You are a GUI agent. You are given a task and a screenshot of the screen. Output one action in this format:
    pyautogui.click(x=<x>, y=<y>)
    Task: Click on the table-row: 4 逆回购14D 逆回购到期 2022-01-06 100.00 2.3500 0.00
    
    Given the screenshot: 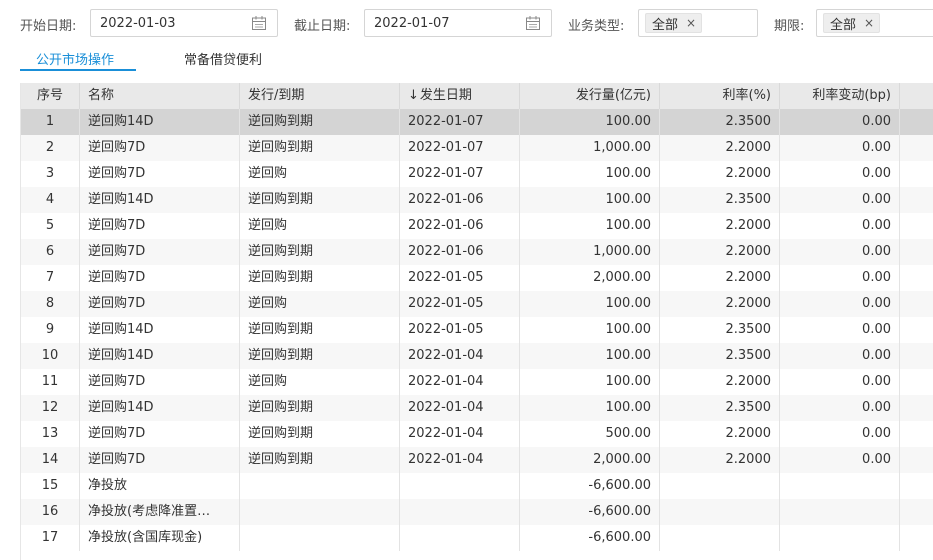 What is the action you would take?
    pyautogui.click(x=477, y=200)
    